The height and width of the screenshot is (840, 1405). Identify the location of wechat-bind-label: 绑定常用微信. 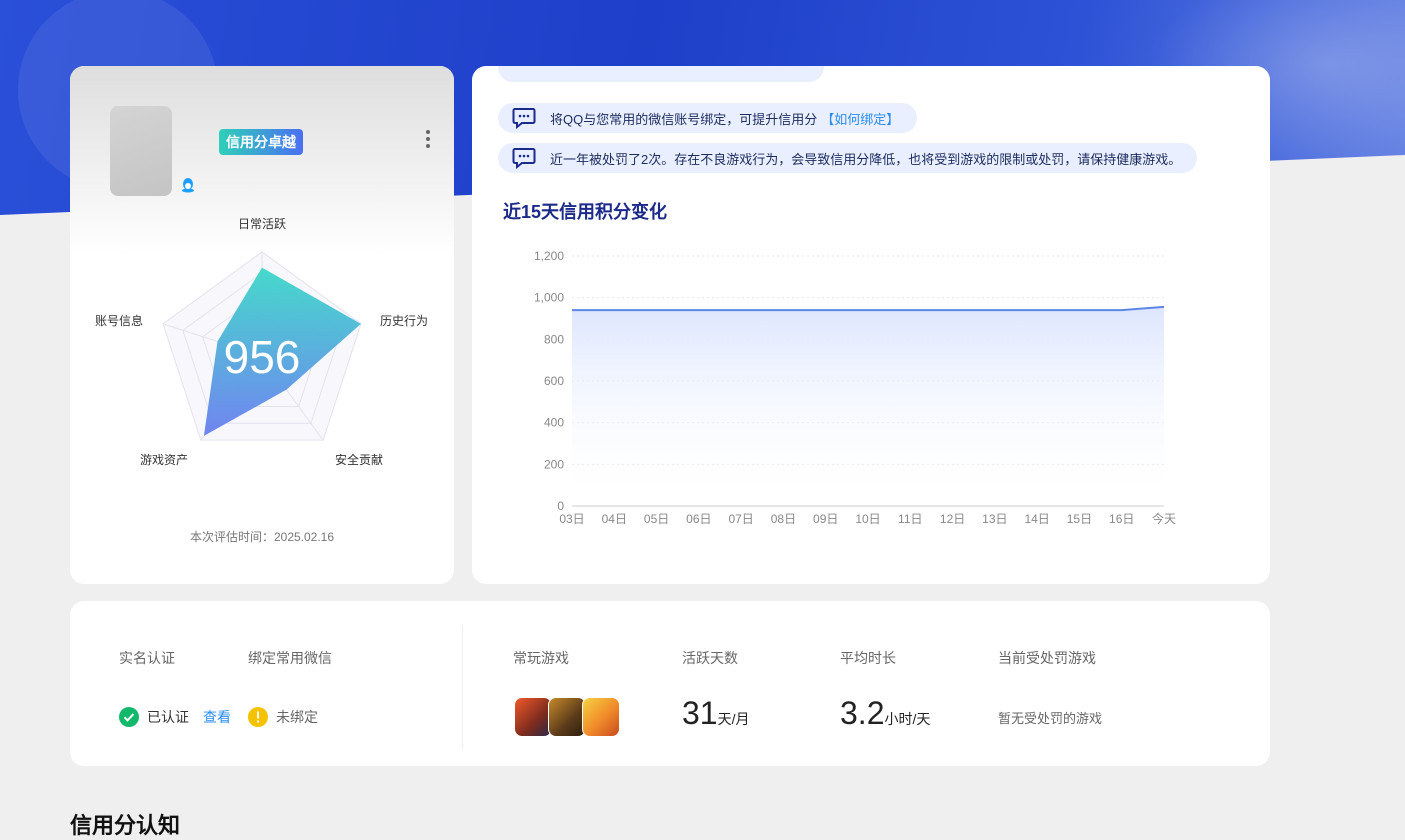
(290, 658).